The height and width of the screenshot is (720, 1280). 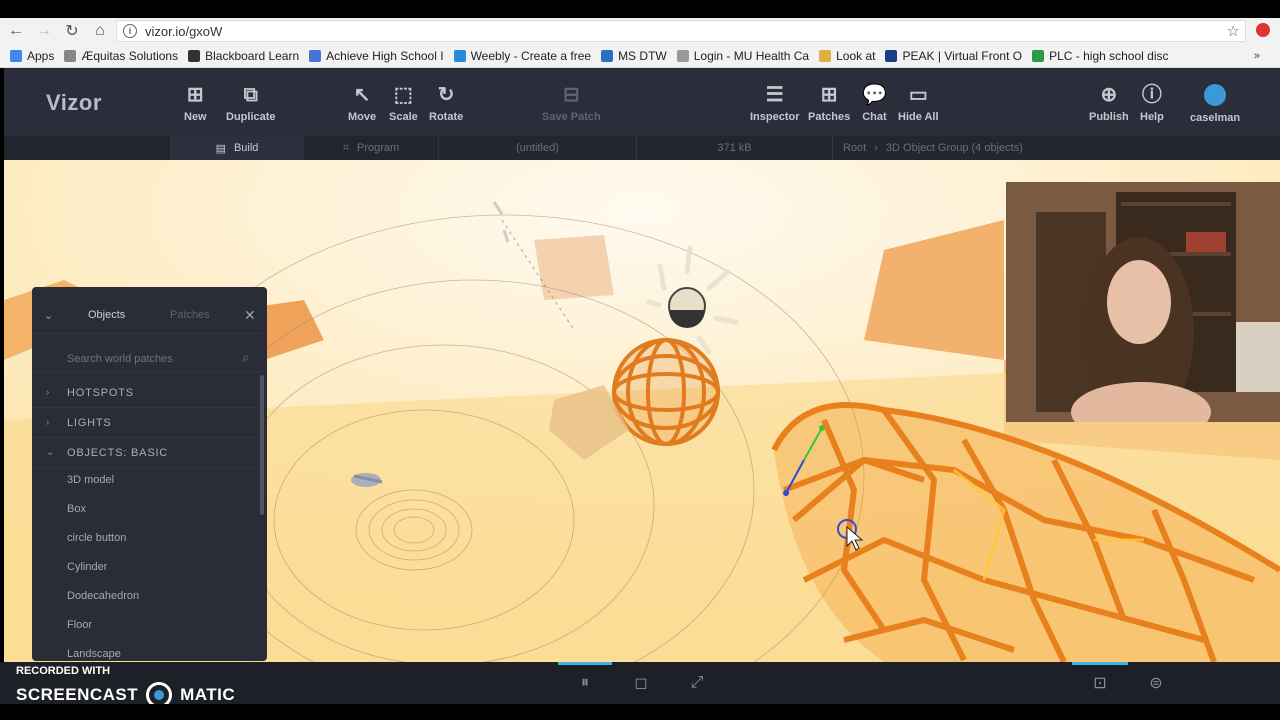 What do you see at coordinates (32, 56) in the screenshot?
I see `bookmark-item: Apps` at bounding box center [32, 56].